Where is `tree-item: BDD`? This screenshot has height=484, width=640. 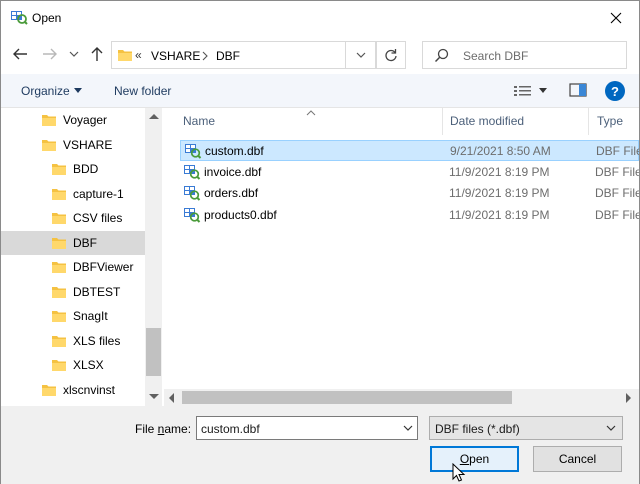
tree-item: BDD is located at coordinates (73, 169).